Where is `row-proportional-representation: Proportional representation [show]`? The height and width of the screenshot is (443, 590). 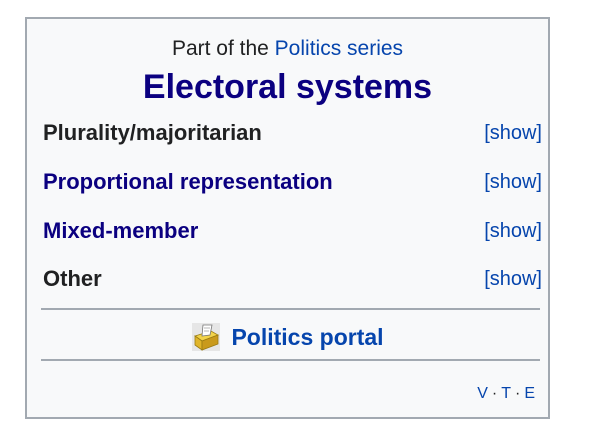
row-proportional-representation: Proportional representation [show] is located at coordinates (292, 182).